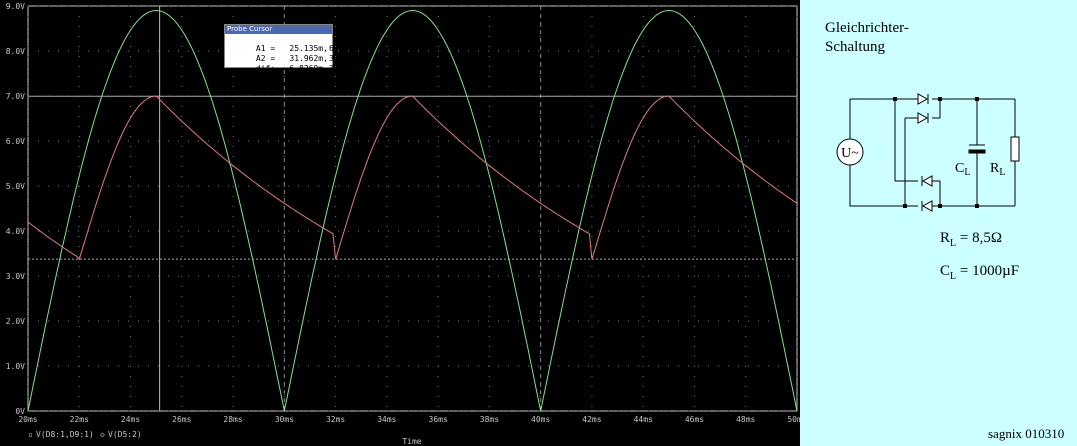 The width and height of the screenshot is (1077, 446). What do you see at coordinates (997, 169) in the screenshot?
I see `resistor-label: RL` at bounding box center [997, 169].